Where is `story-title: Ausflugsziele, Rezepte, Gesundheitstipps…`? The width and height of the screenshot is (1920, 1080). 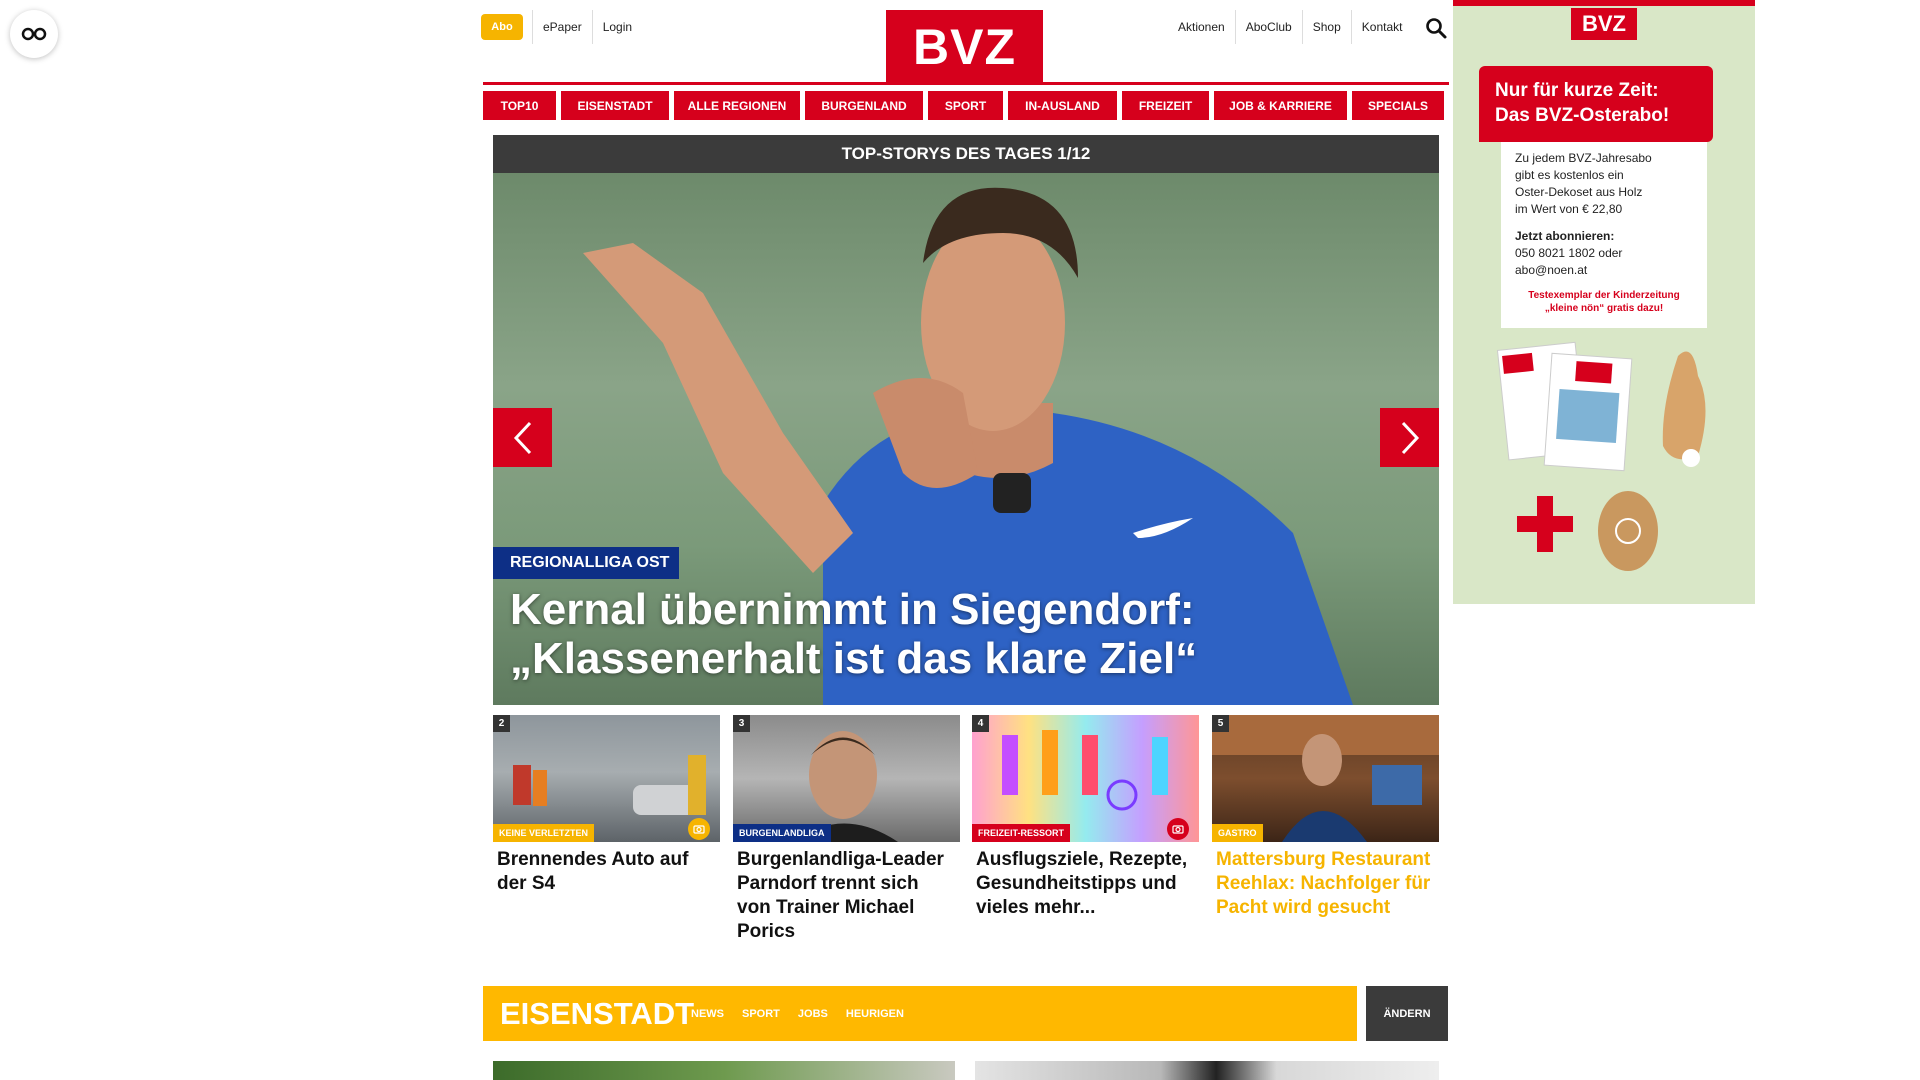 story-title: Ausflugsziele, Rezepte, Gesundheitstipps… is located at coordinates (1085, 881).